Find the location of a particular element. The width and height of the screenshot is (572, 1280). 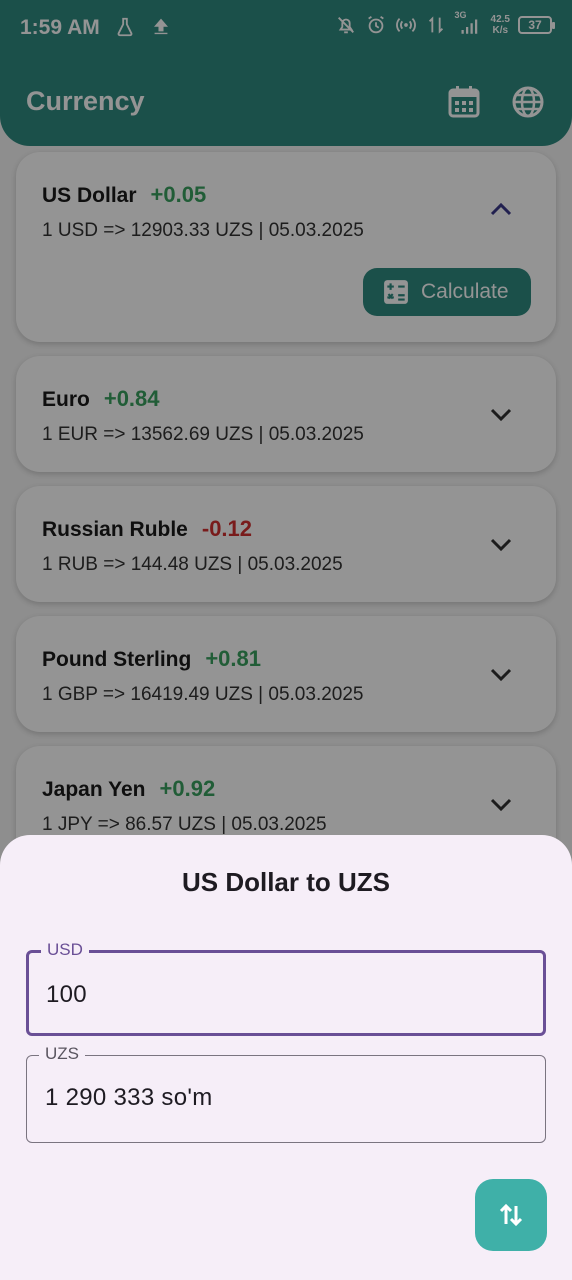

usd-amount-field: USD 100 is located at coordinates (286, 988).